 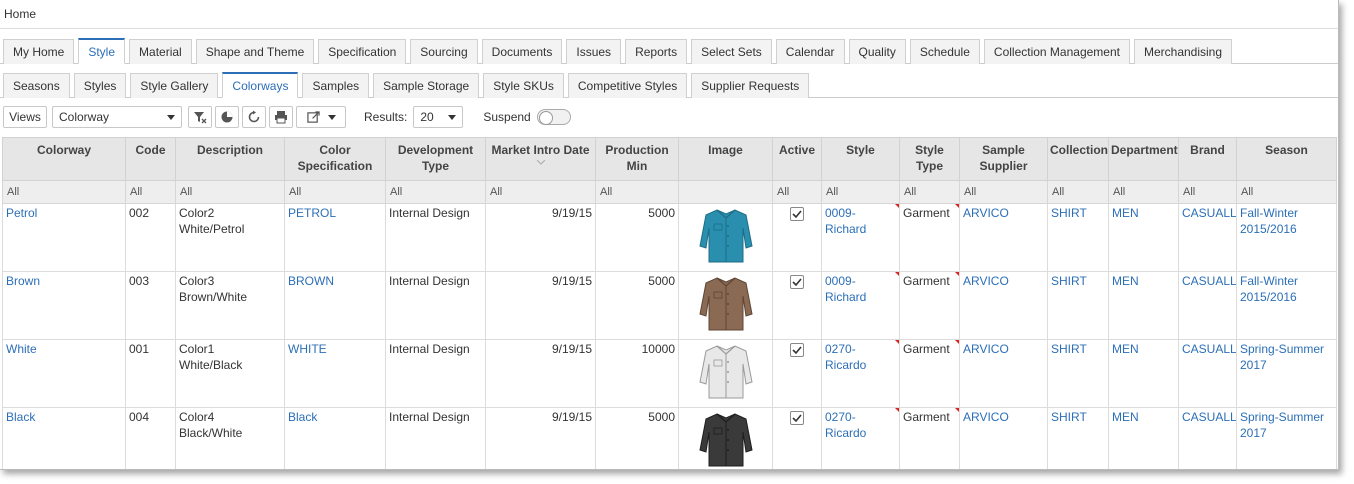 I want to click on filter-dev-type: All, so click(x=435, y=192).